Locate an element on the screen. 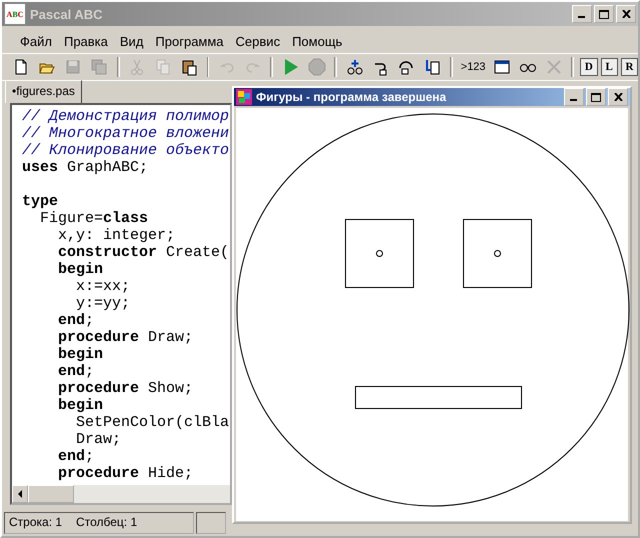 The width and height of the screenshot is (640, 538). app-logo-icon: ABC is located at coordinates (15, 14).